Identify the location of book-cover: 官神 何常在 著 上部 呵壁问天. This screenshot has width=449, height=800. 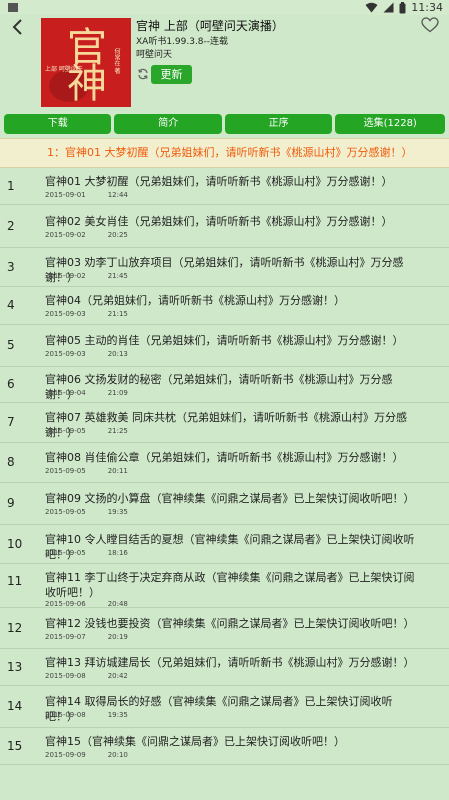
(86, 62).